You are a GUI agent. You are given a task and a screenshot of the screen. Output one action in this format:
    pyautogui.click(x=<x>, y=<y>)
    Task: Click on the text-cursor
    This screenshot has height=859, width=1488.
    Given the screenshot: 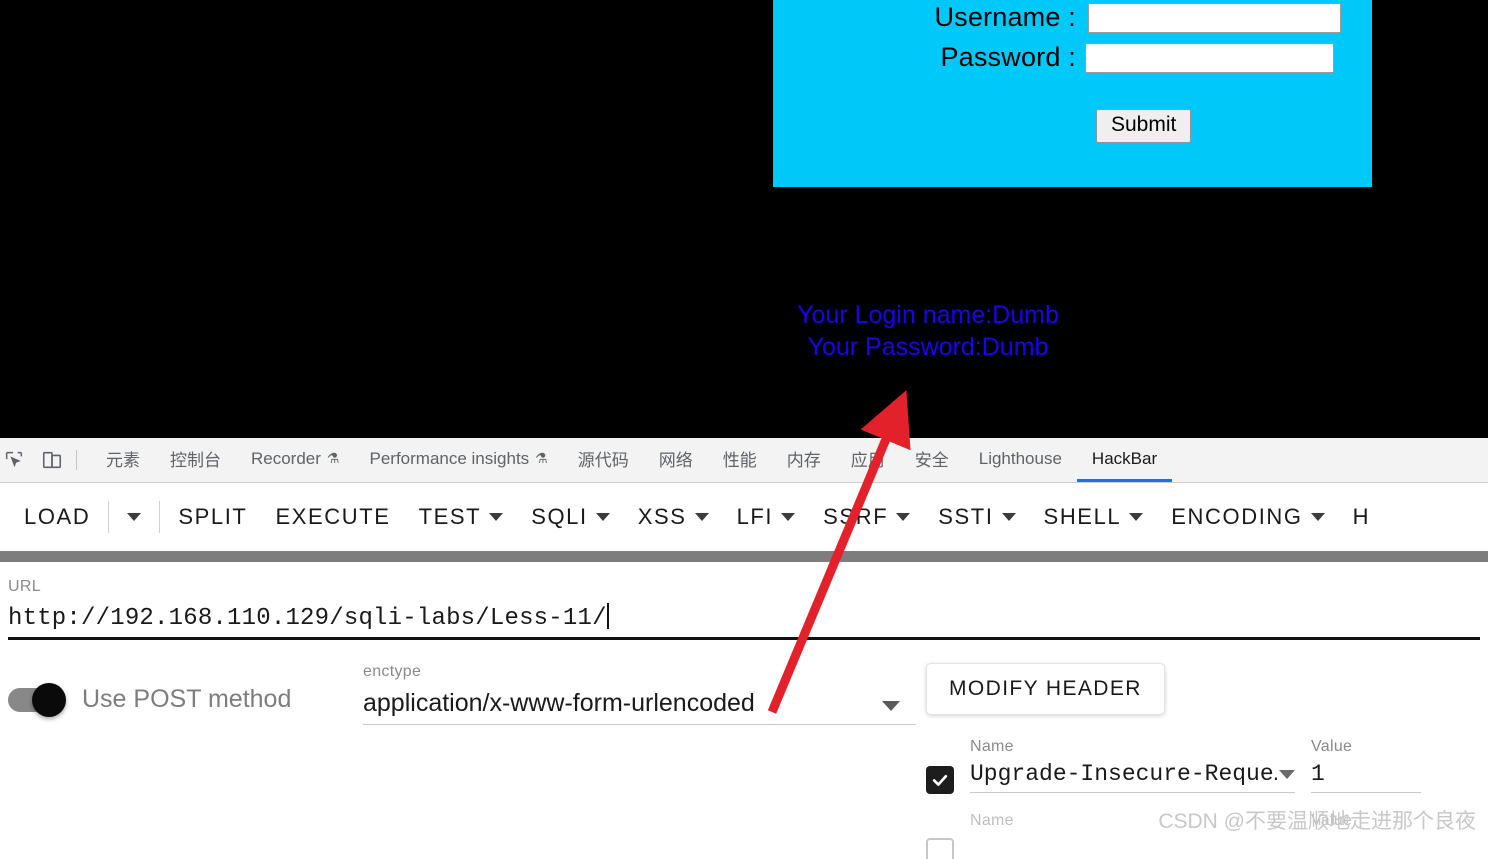 What is the action you would take?
    pyautogui.click(x=607, y=616)
    